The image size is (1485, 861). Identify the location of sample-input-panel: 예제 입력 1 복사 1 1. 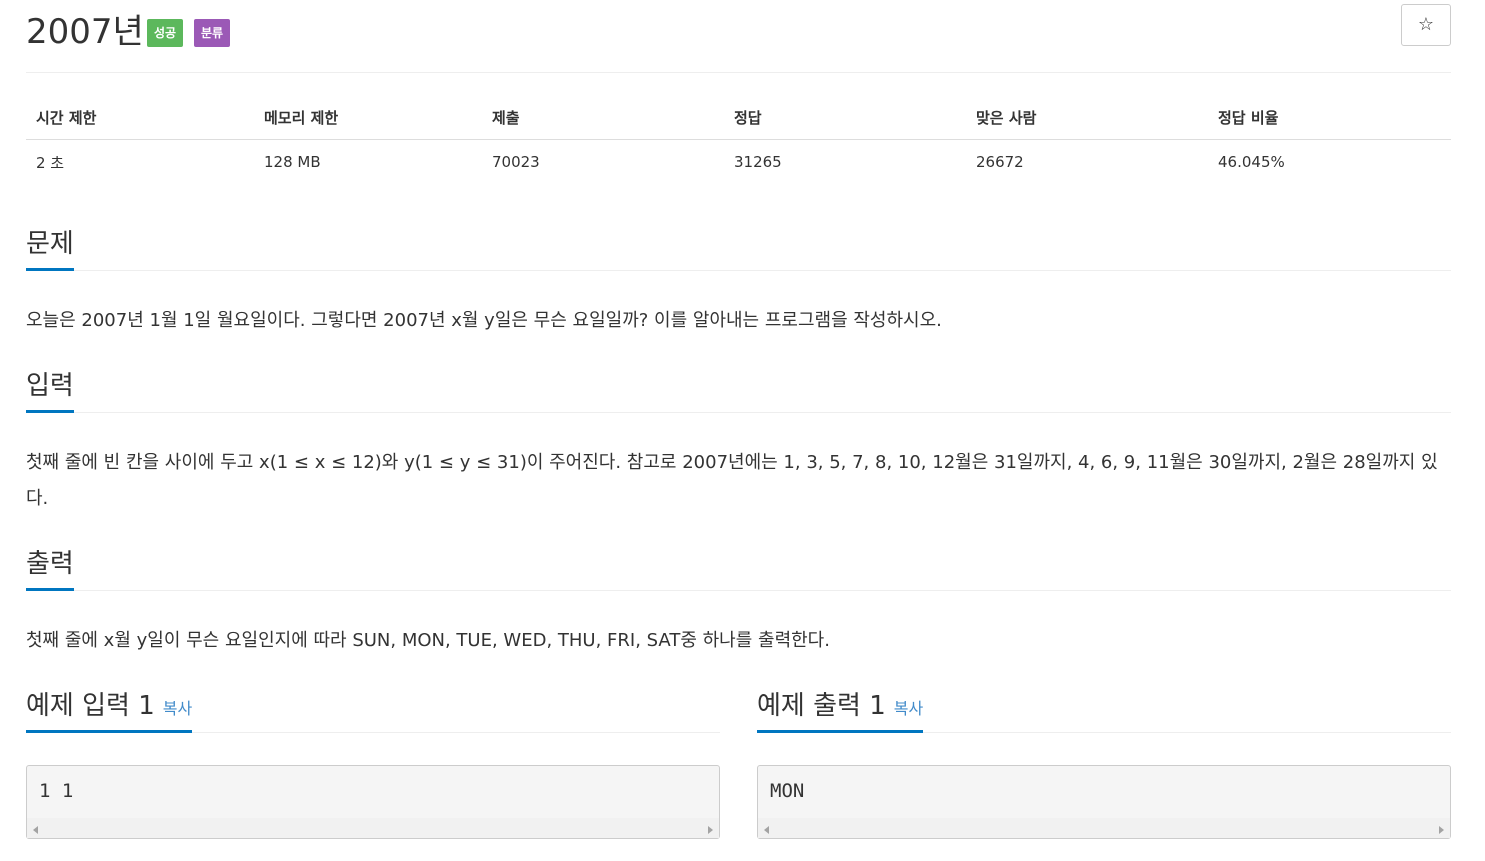
(373, 762).